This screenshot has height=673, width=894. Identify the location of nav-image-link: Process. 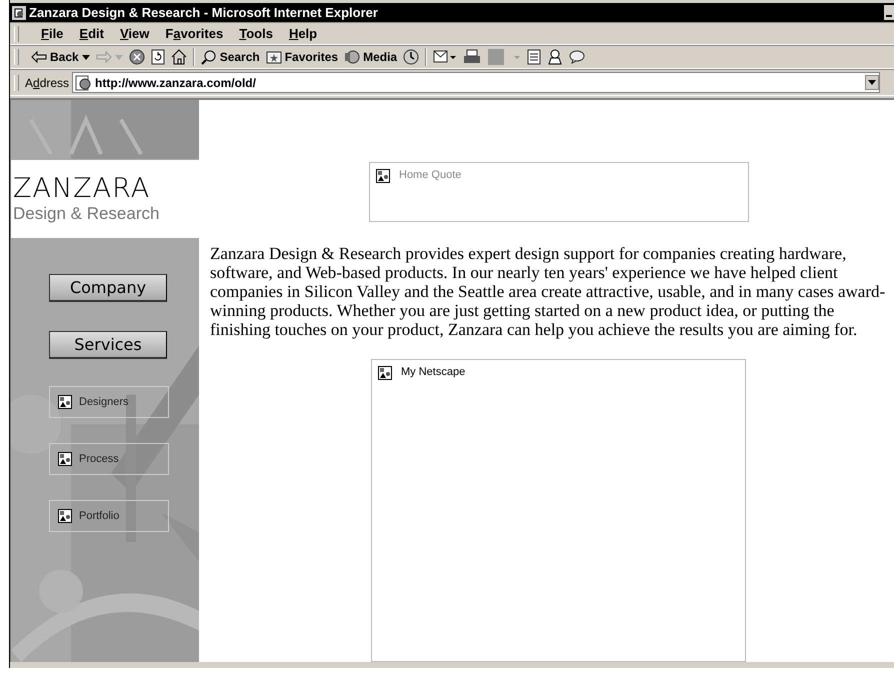
(109, 459).